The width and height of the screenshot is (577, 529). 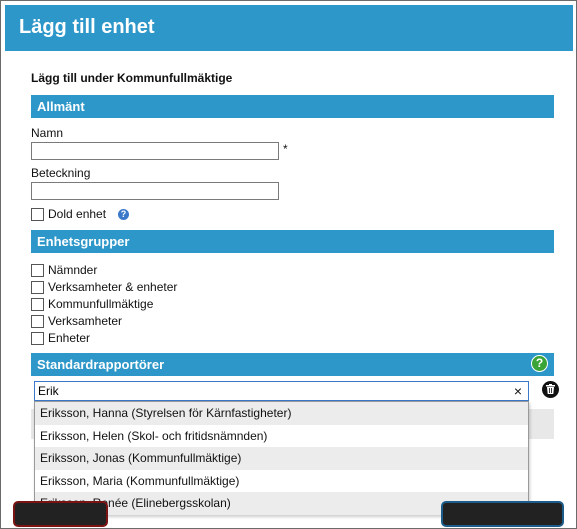 What do you see at coordinates (69, 338) in the screenshot?
I see `group-label: Enheter` at bounding box center [69, 338].